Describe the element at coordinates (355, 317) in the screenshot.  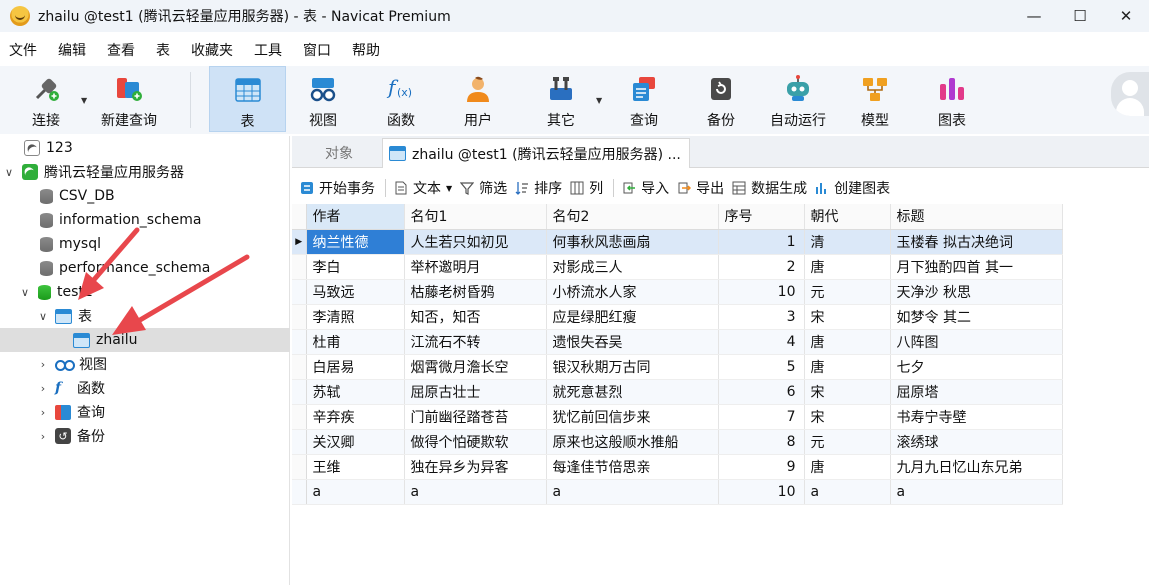
I see `table-cell: 李清照` at that location.